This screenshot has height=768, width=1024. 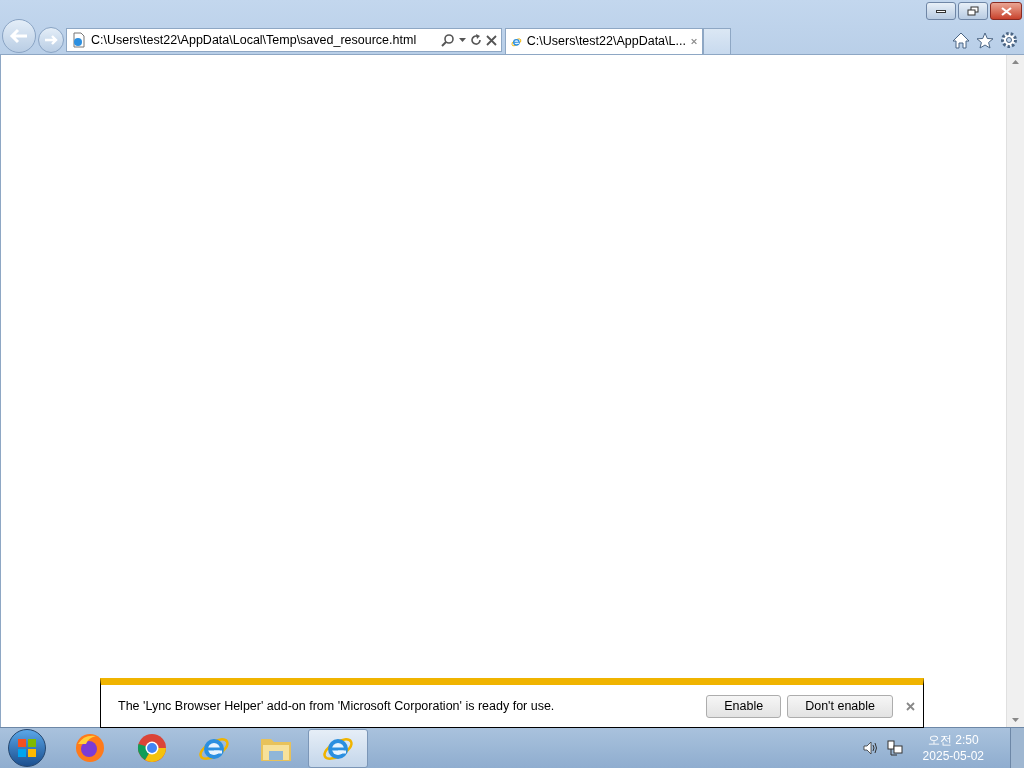 I want to click on forward-arrow-icon, so click(x=51, y=40).